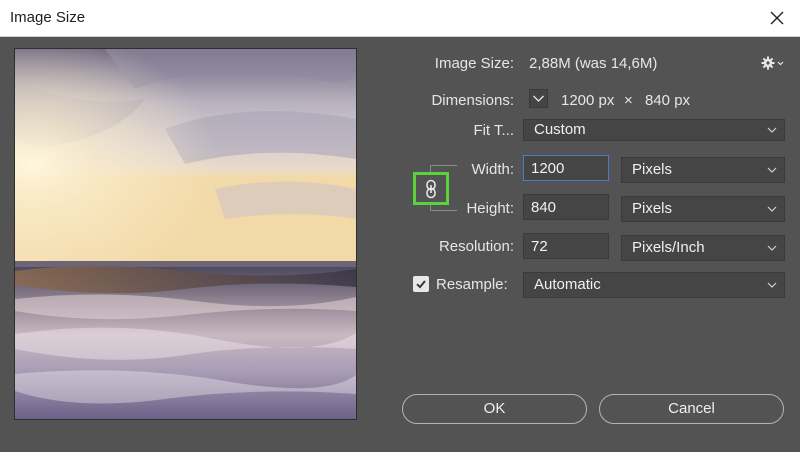 The image size is (800, 452). Describe the element at coordinates (668, 100) in the screenshot. I see `dimensions-height: 840 px` at that location.